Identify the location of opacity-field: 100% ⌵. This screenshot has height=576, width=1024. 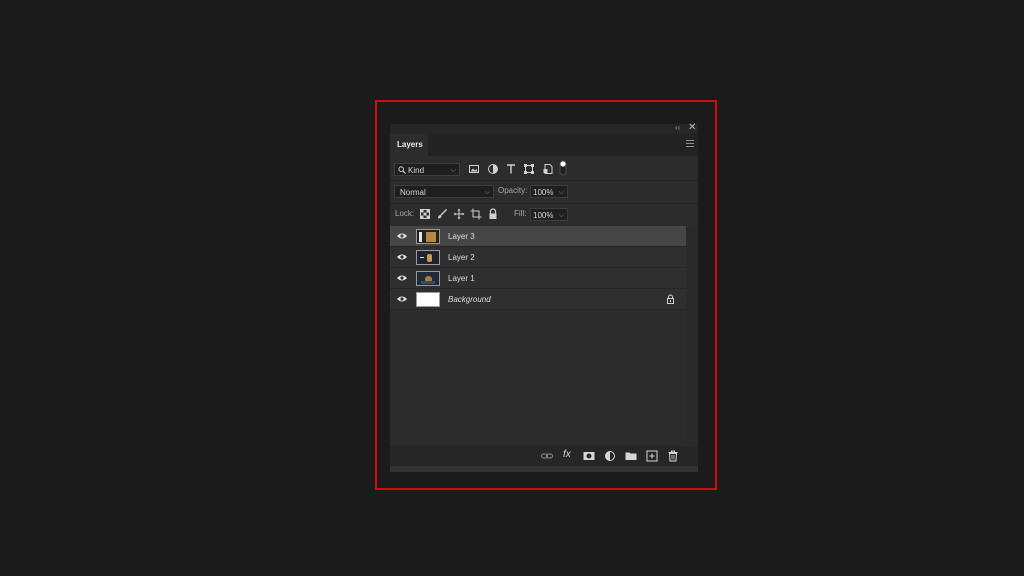
(549, 191).